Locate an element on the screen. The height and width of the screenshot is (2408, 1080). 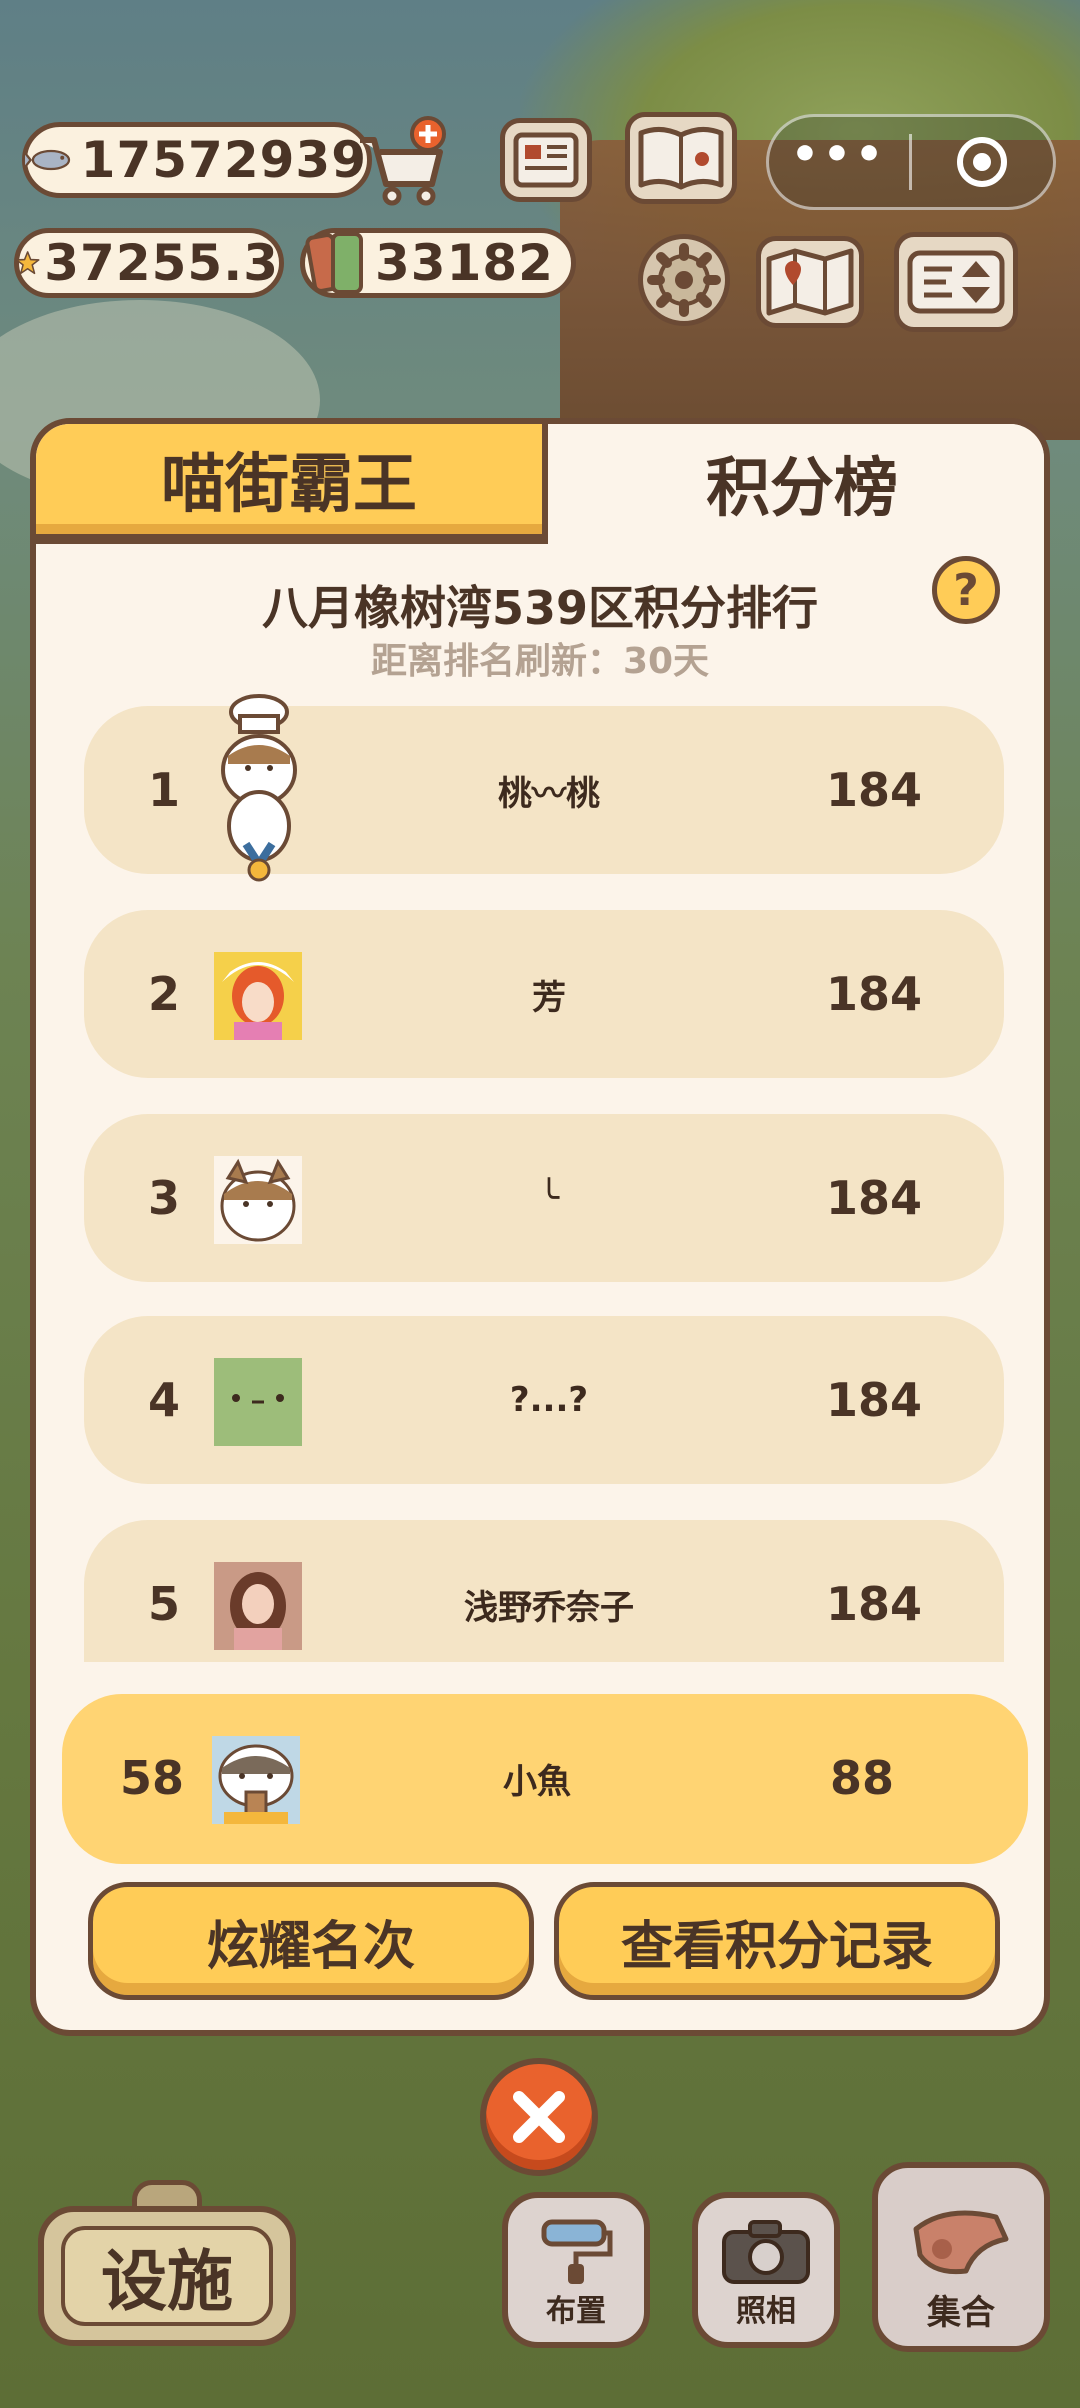
row-rank: 5 is located at coordinates (163, 1604).